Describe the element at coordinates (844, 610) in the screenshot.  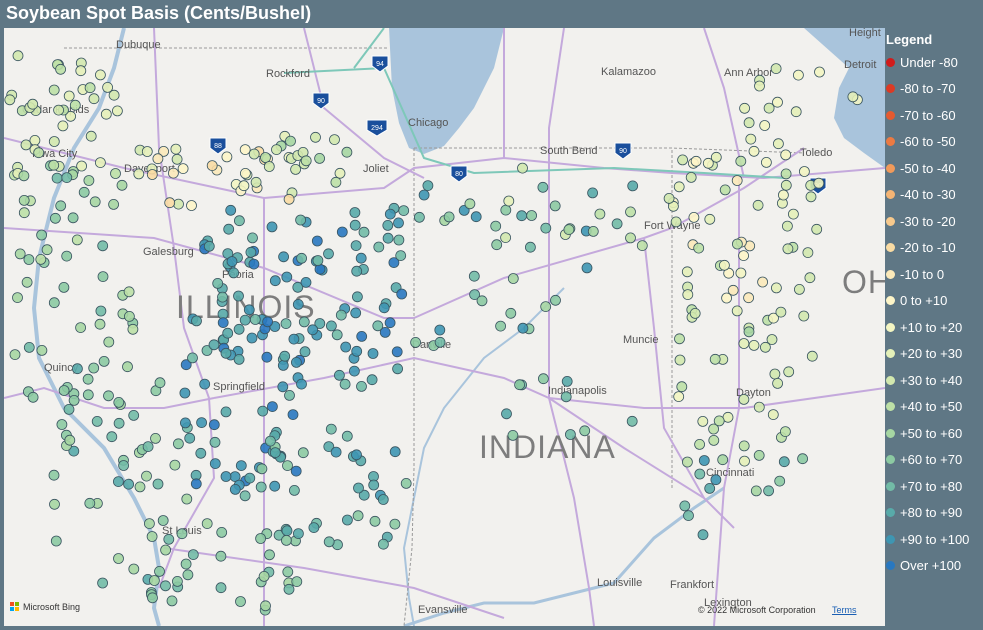
I see `terms-link: Terms` at that location.